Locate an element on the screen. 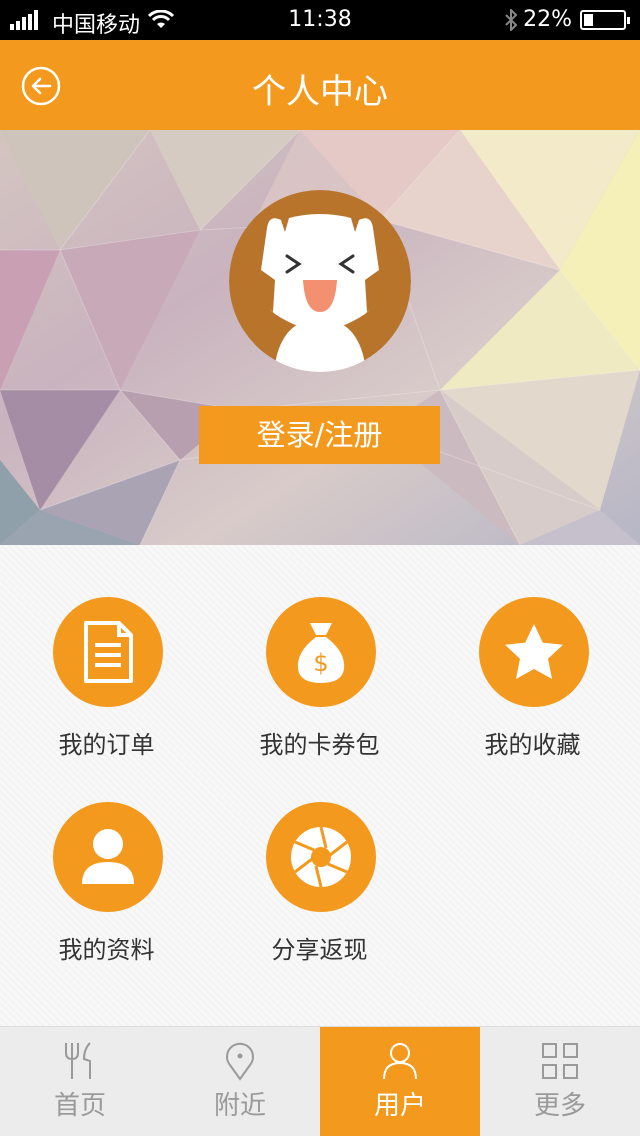  tab-label: 用户 is located at coordinates (399, 1106).